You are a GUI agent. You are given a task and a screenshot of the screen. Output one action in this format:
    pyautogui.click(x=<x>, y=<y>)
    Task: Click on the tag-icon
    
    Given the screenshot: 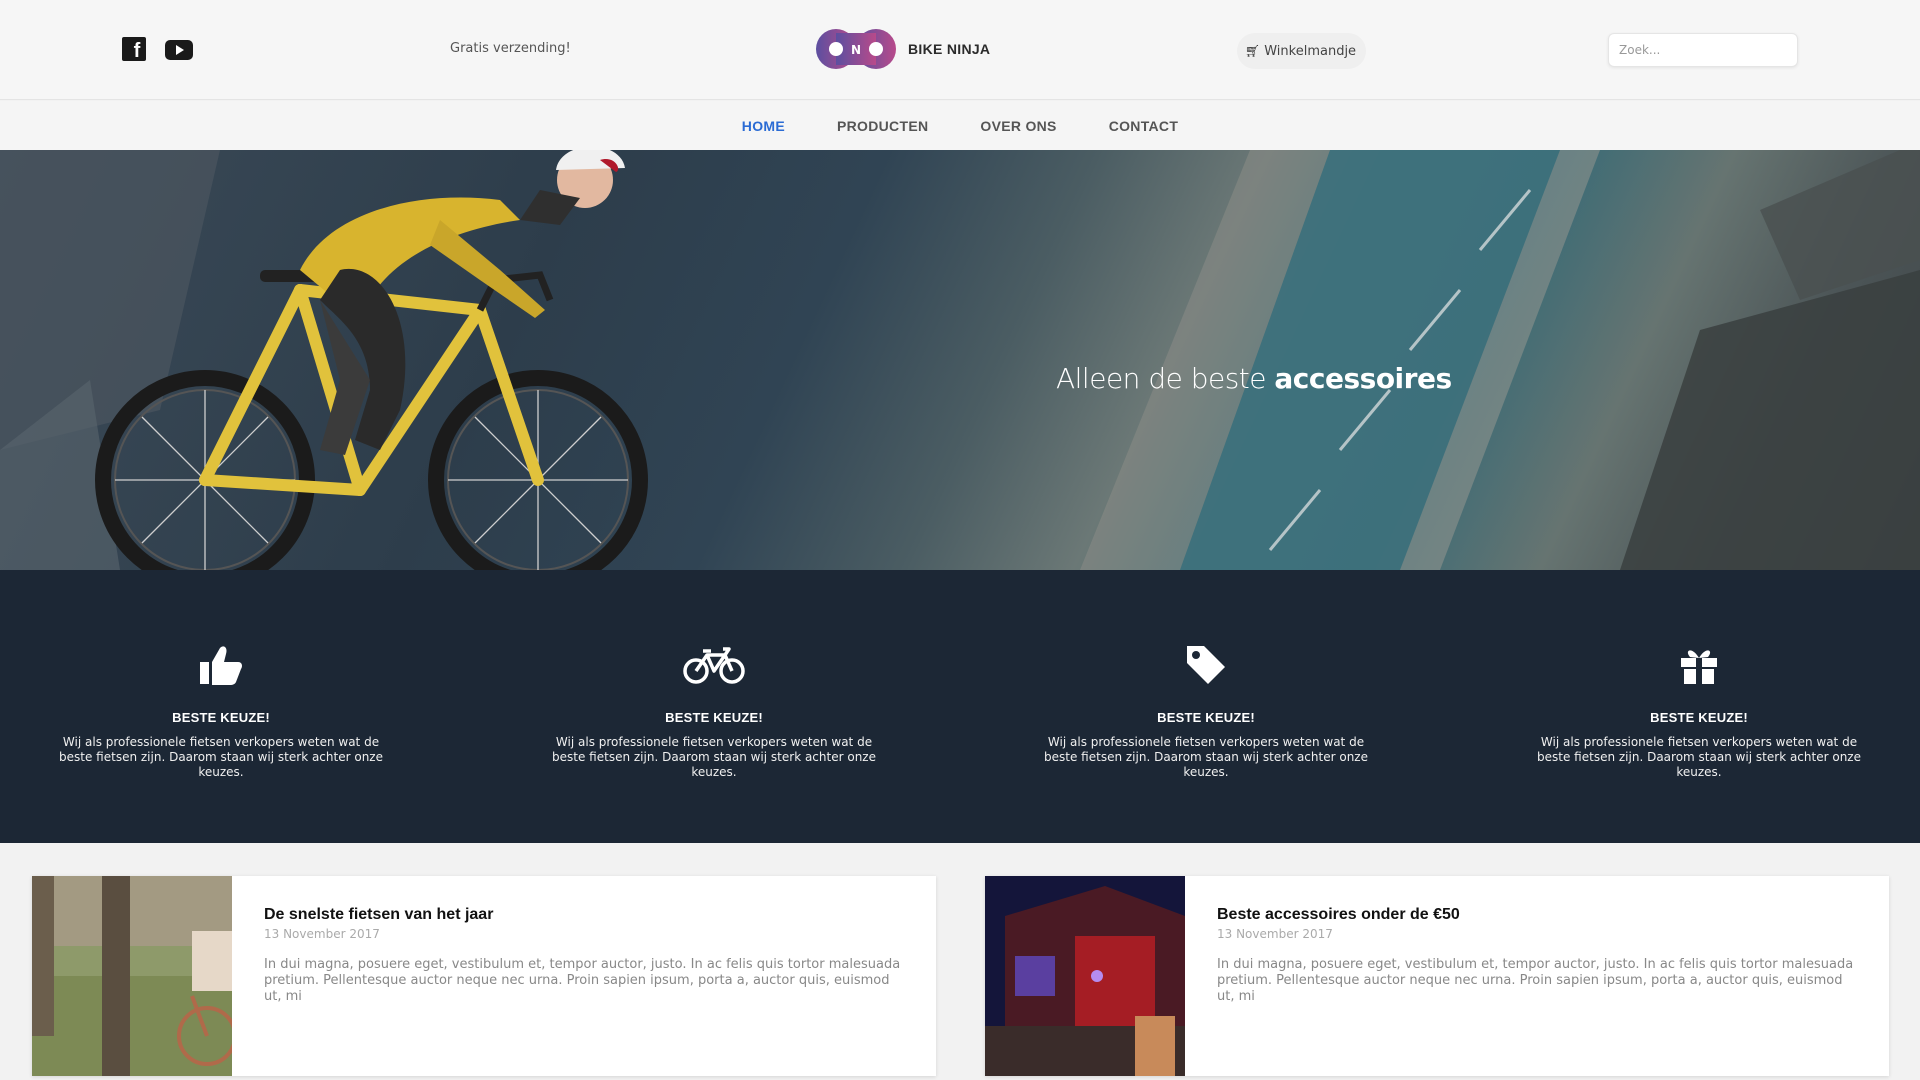 What is the action you would take?
    pyautogui.click(x=1206, y=665)
    